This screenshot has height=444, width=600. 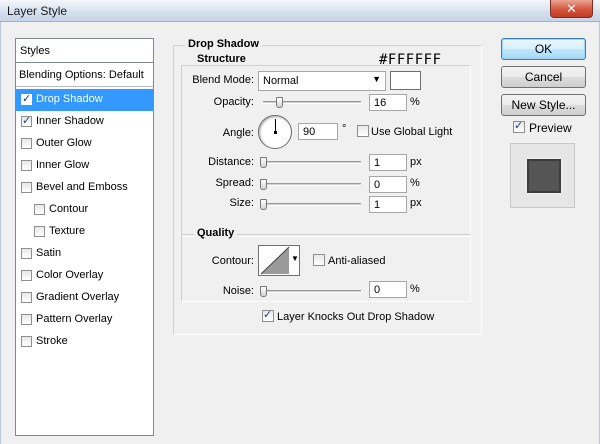 What do you see at coordinates (318, 131) in the screenshot?
I see `angle-input: 90` at bounding box center [318, 131].